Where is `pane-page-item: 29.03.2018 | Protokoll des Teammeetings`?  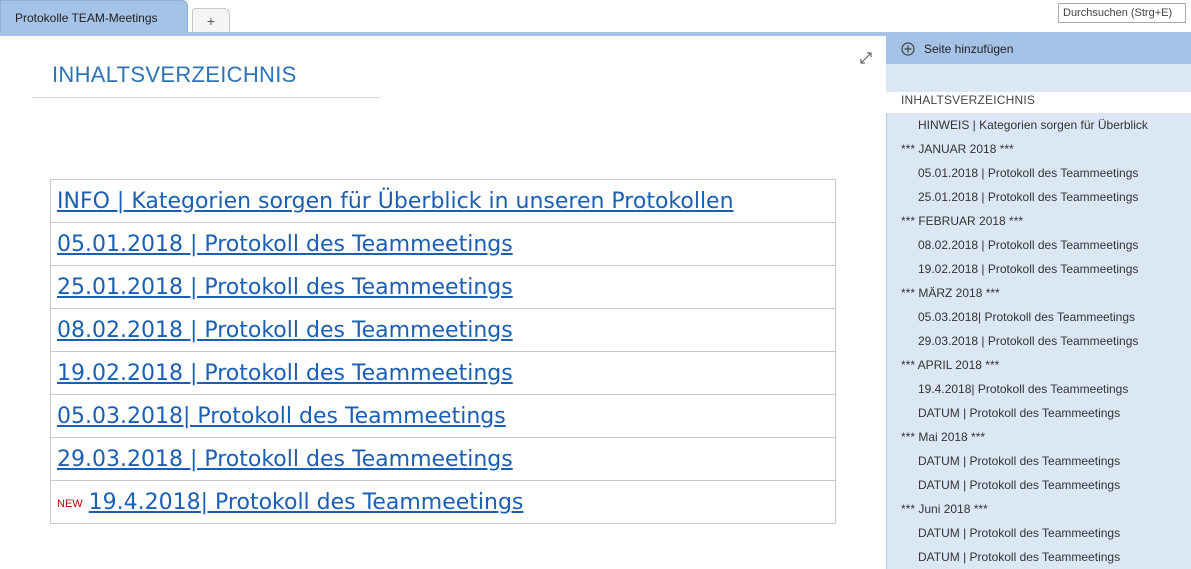 pane-page-item: 29.03.2018 | Protokoll des Teammeetings is located at coordinates (1039, 341).